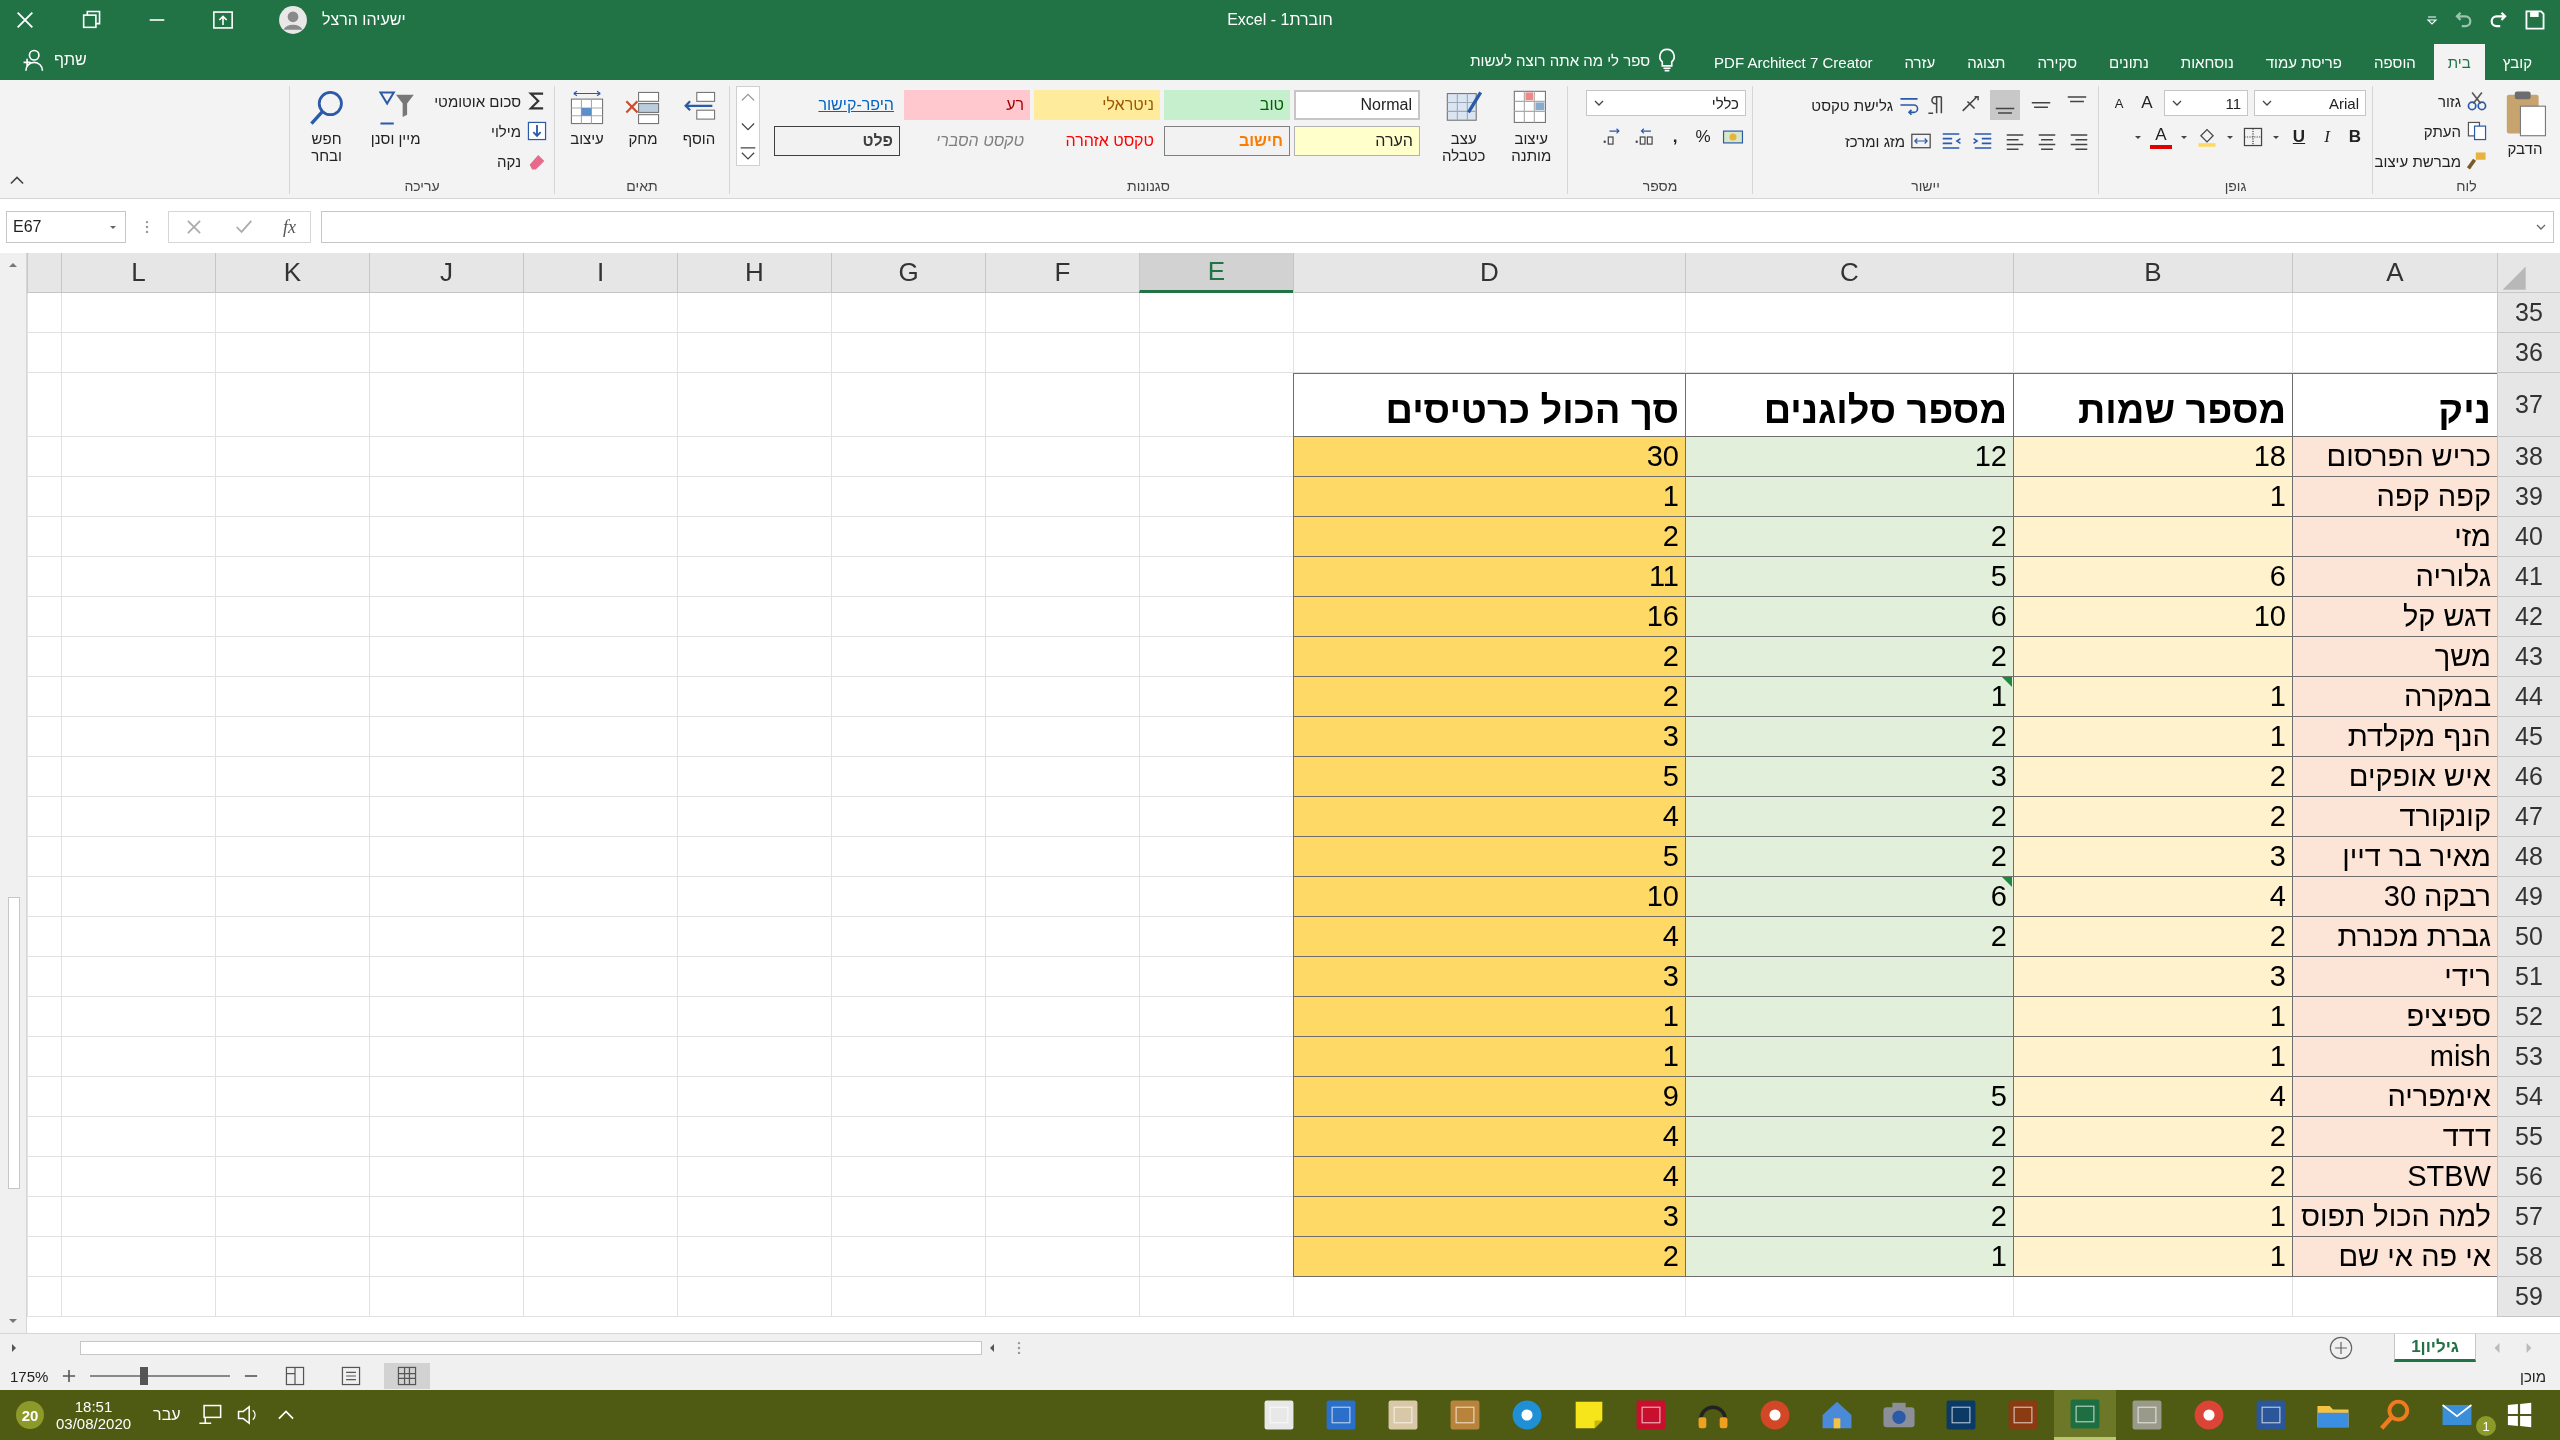 The height and width of the screenshot is (1440, 2560). I want to click on row-header: 40, so click(2528, 537).